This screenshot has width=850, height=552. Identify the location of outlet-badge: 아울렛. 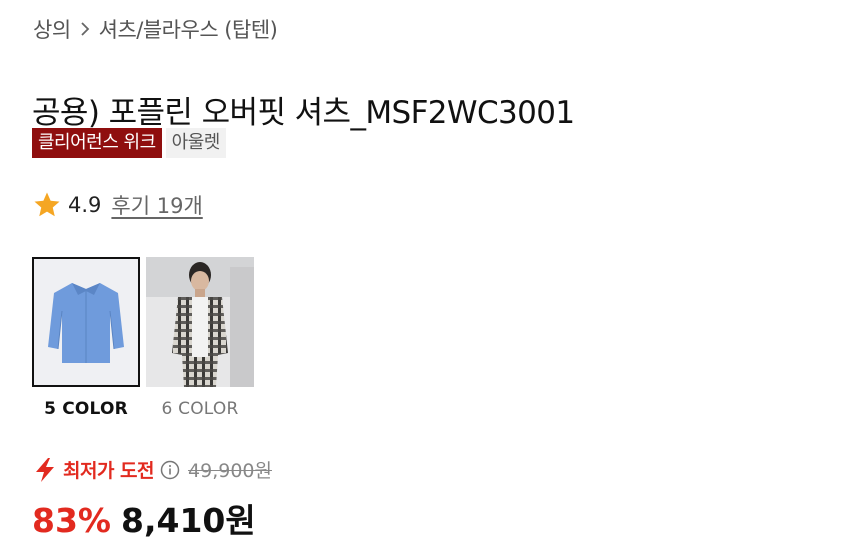
(195, 143).